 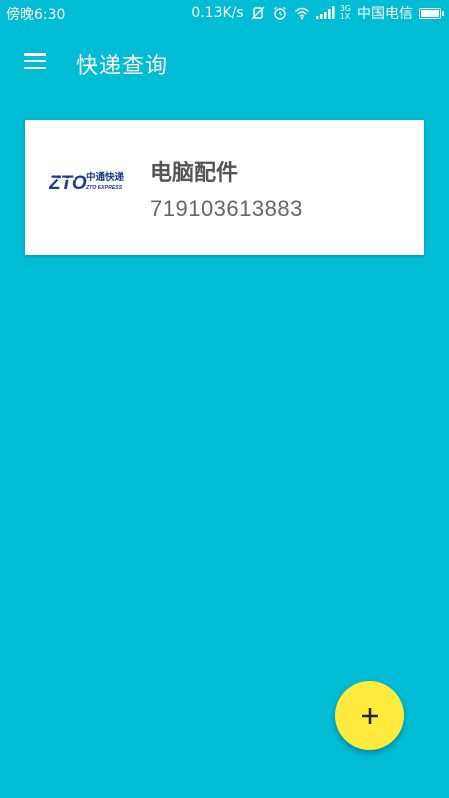 I want to click on menu-button, so click(x=35, y=61).